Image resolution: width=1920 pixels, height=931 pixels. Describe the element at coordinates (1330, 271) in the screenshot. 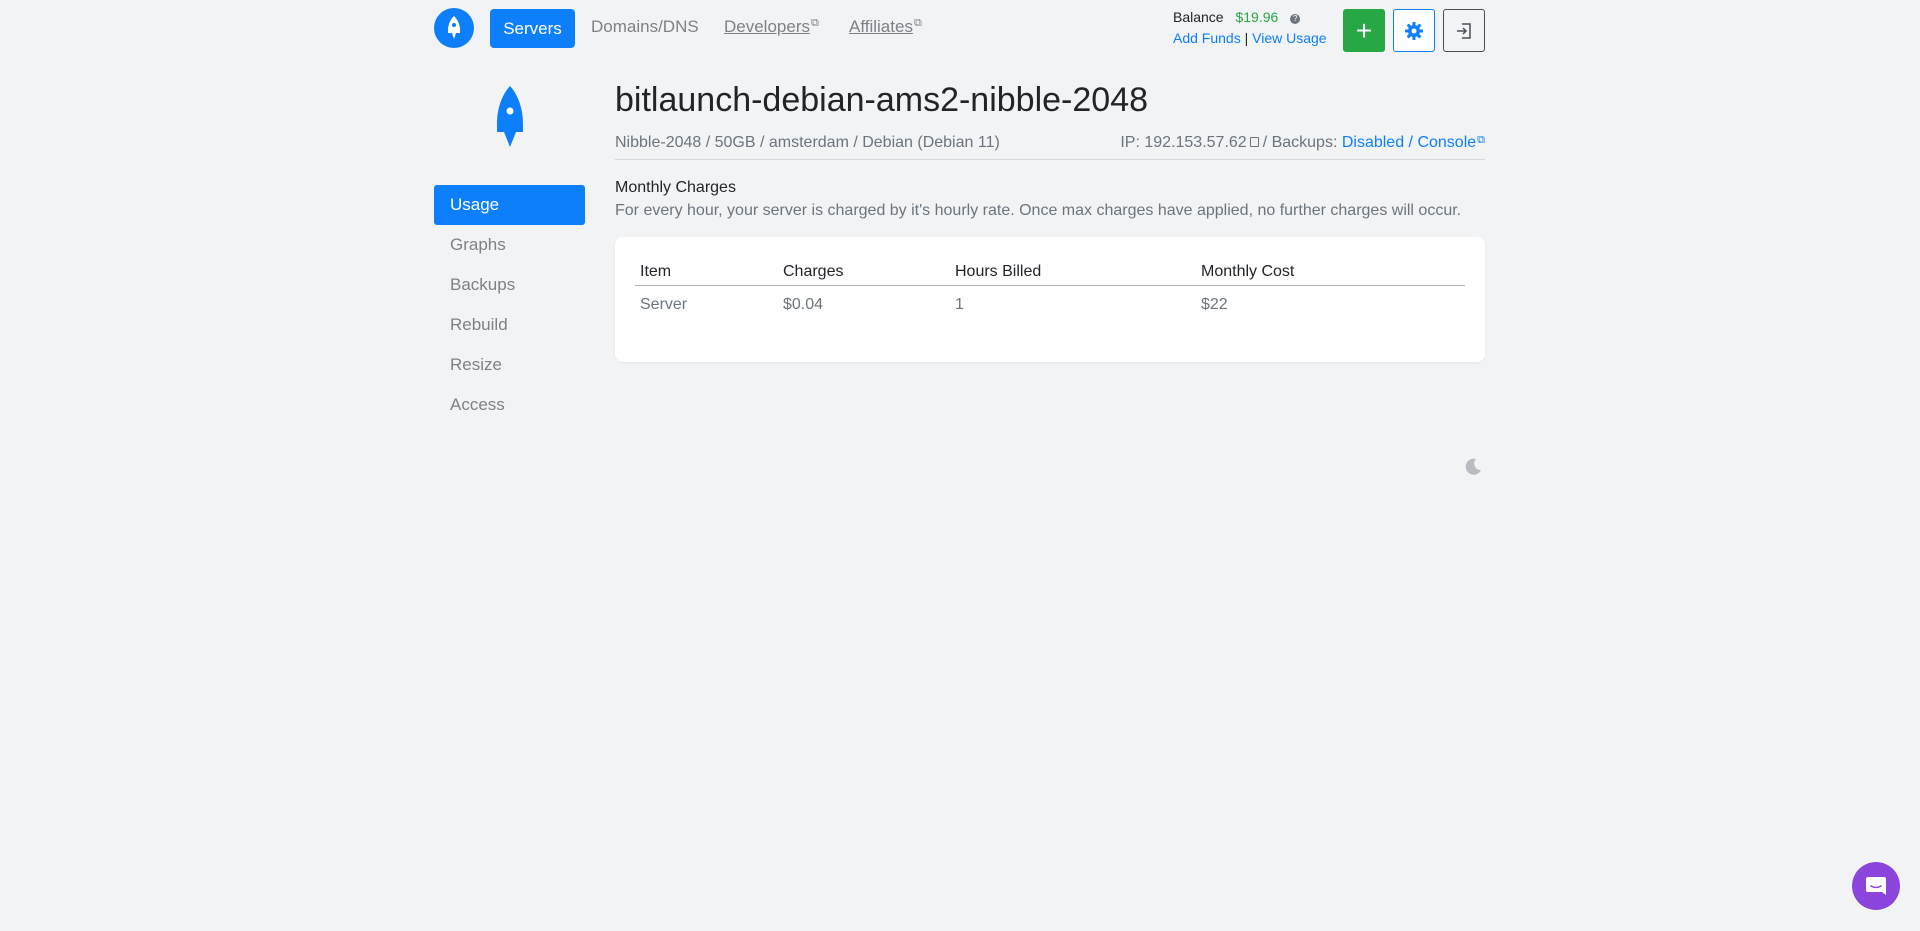

I see `column-header: Monthly Cost` at that location.